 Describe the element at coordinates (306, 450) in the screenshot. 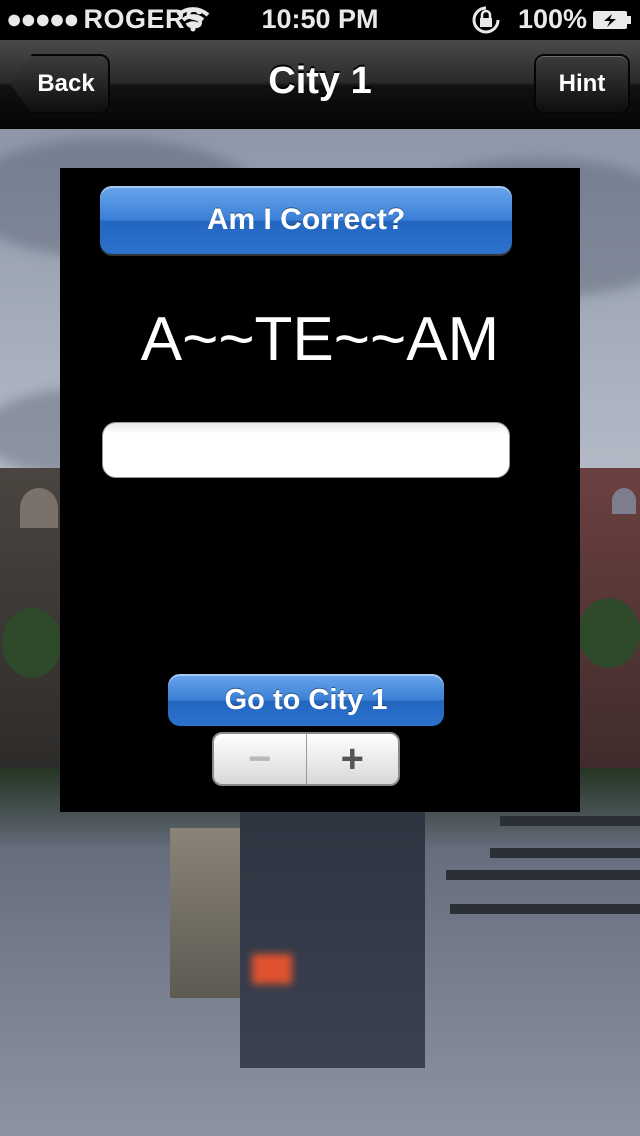

I see `answer-input` at that location.